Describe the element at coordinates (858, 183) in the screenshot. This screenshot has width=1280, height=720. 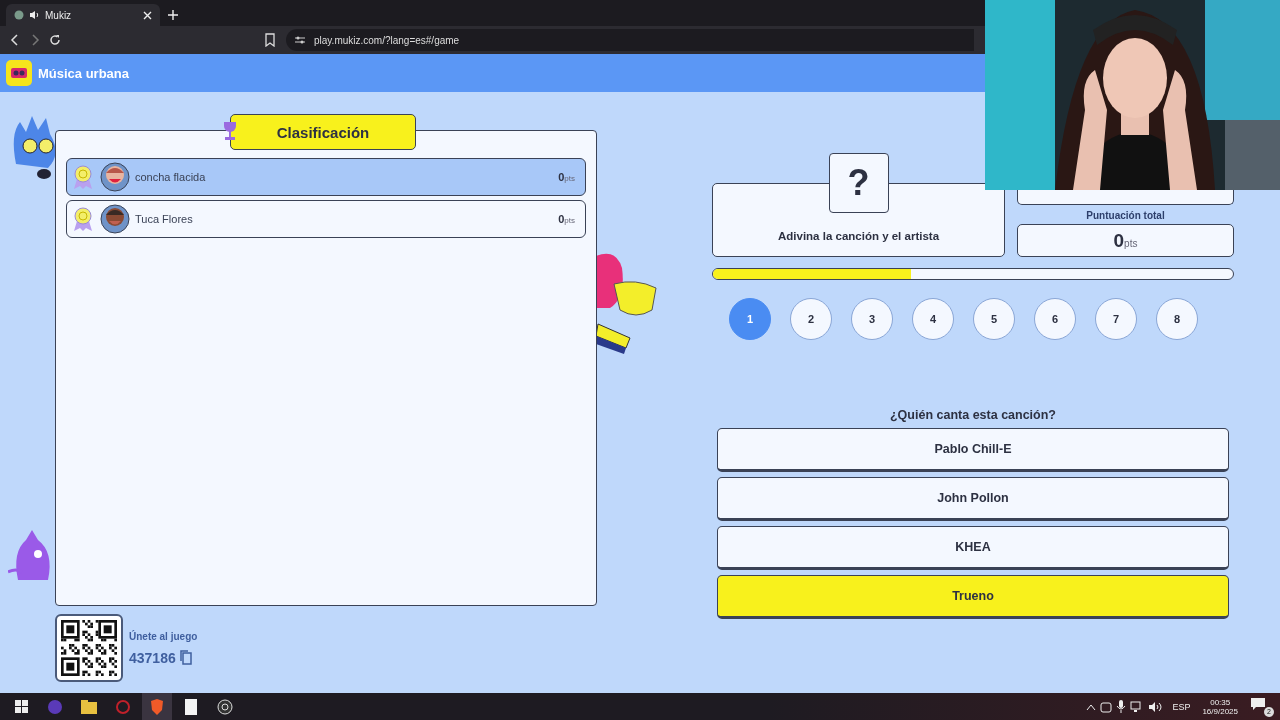
I see `mystery-box: ?` at that location.